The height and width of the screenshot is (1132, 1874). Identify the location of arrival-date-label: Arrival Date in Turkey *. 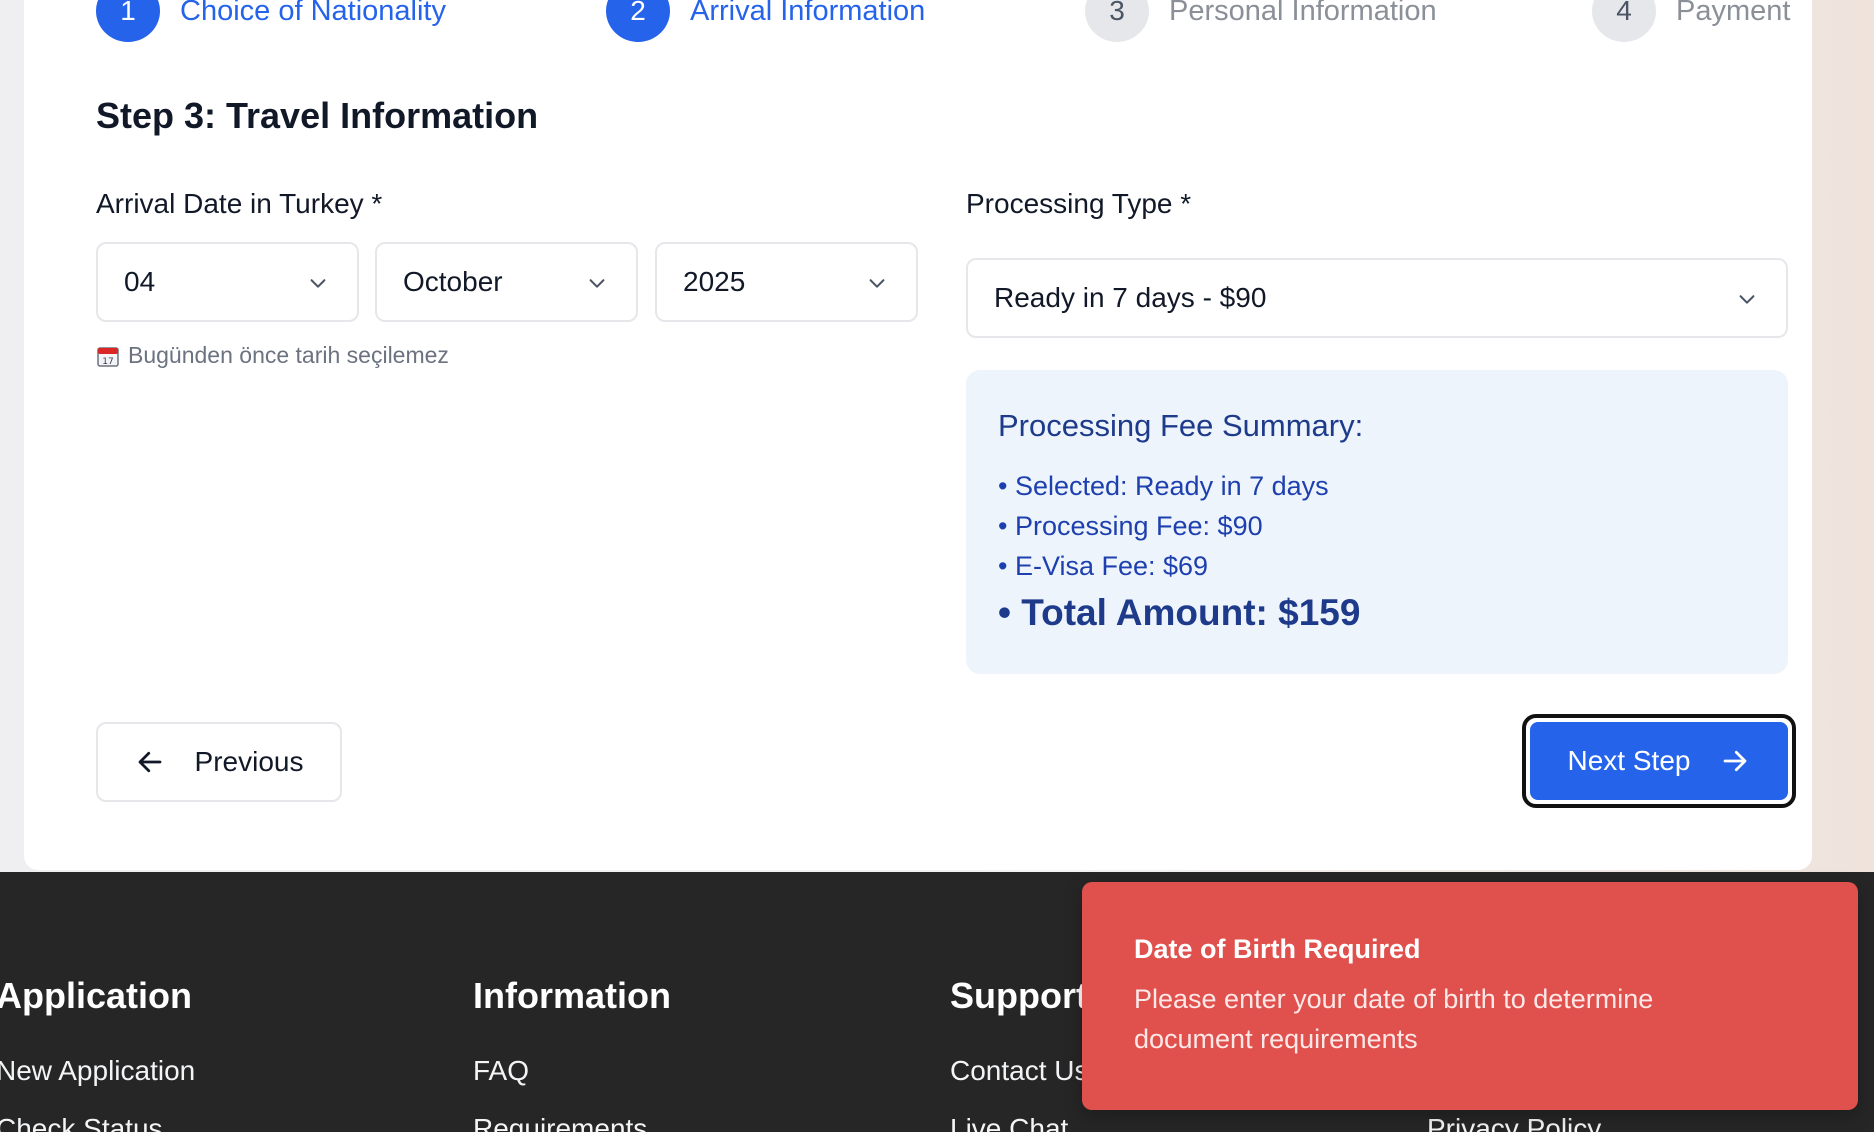
(239, 203).